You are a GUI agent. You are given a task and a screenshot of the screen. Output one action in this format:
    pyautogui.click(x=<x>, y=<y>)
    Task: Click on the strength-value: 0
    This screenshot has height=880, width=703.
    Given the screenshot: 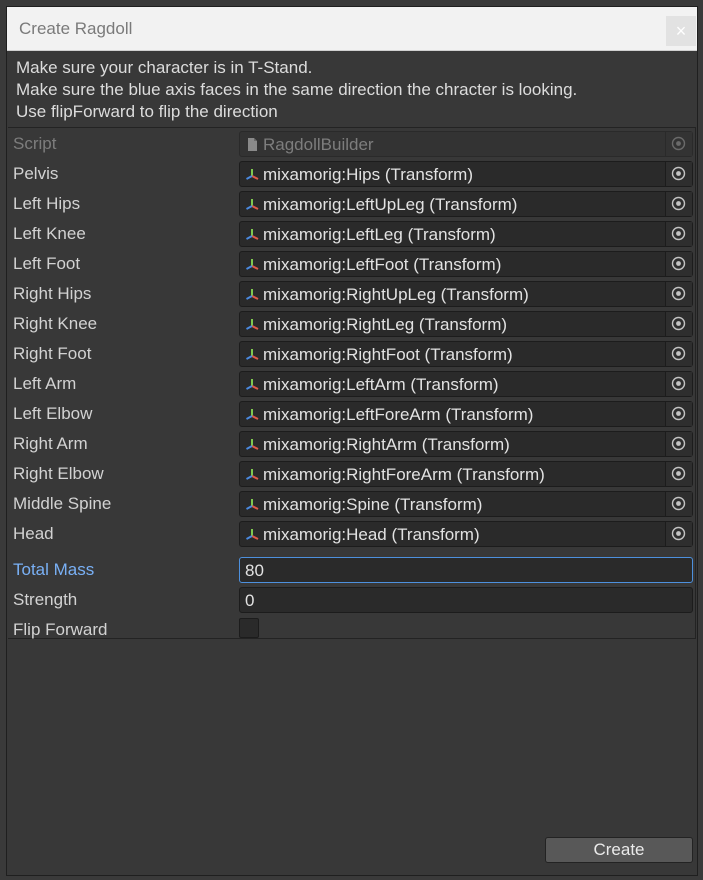 What is the action you would take?
    pyautogui.click(x=250, y=600)
    